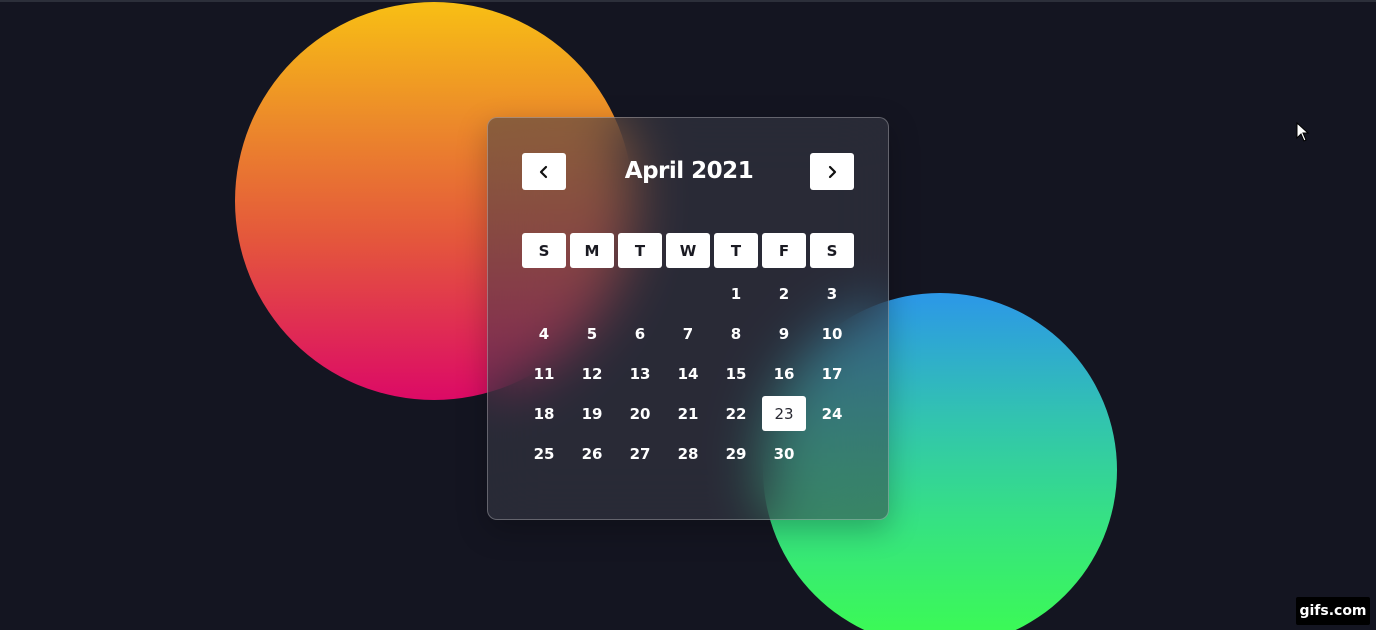 The width and height of the screenshot is (1376, 630). Describe the element at coordinates (736, 453) in the screenshot. I see `day-cell: 29` at that location.